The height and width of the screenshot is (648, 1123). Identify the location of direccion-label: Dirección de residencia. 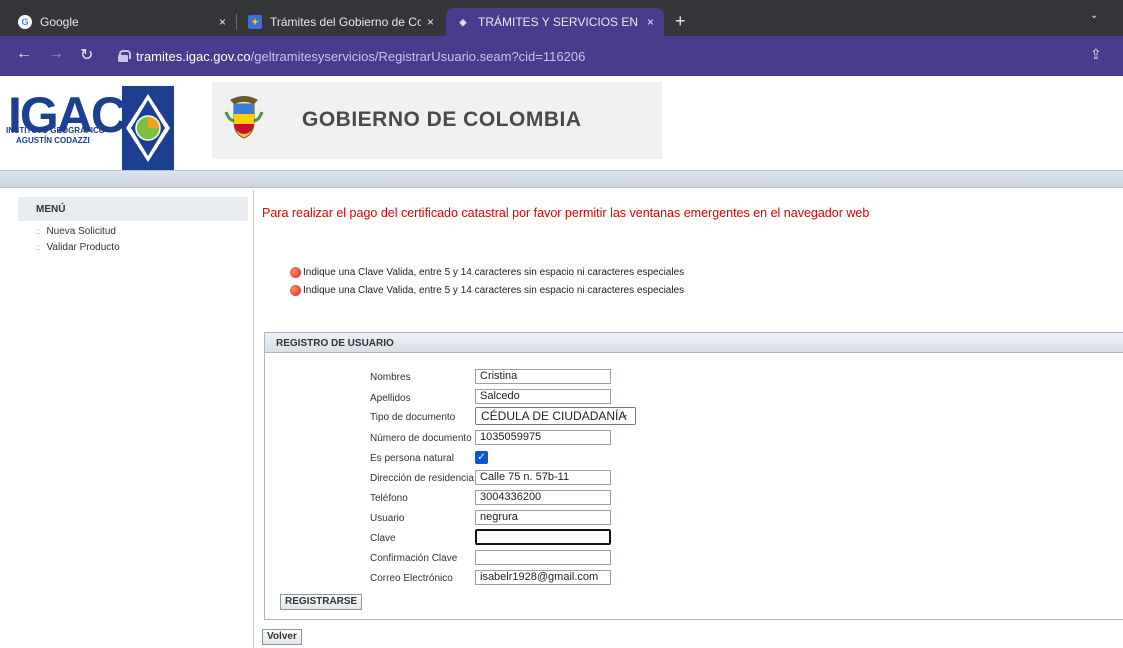
(422, 478).